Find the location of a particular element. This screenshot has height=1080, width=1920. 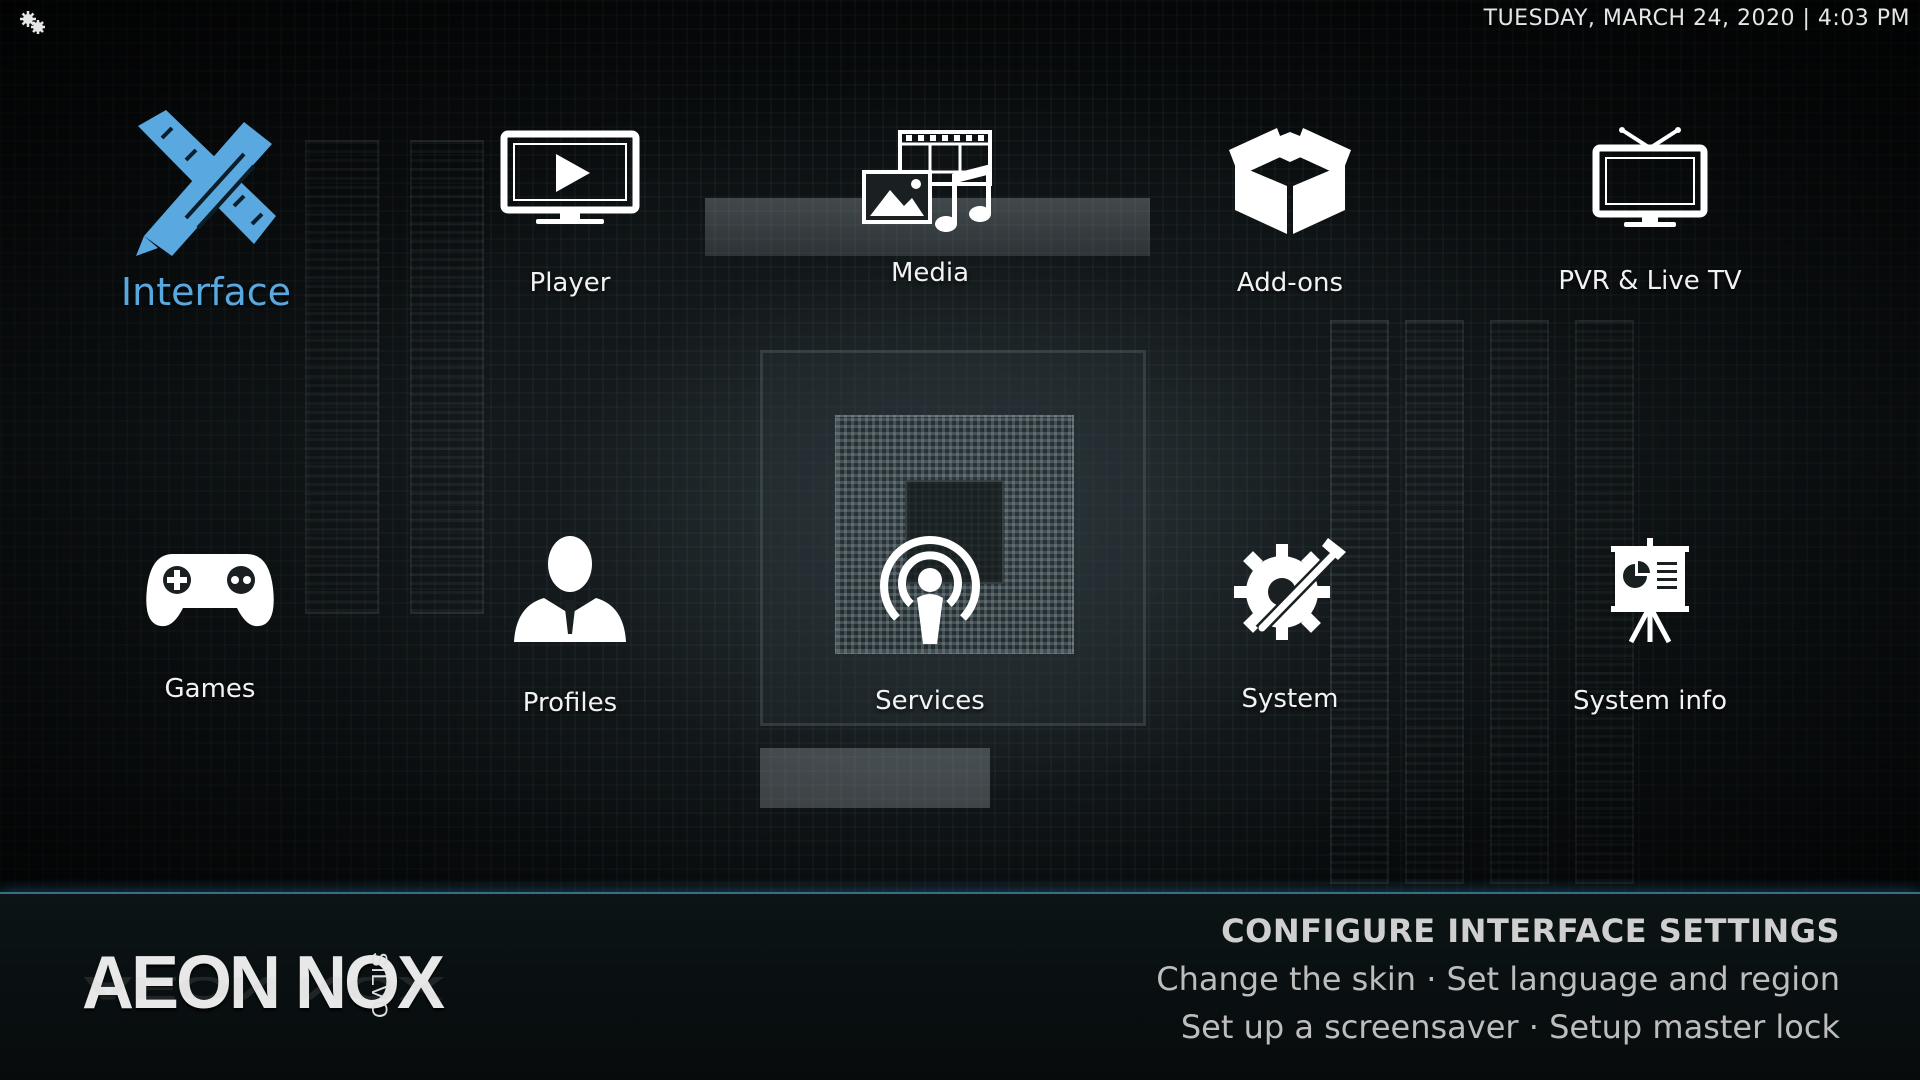

menu-item-sysinfo: System info is located at coordinates (1650, 627).